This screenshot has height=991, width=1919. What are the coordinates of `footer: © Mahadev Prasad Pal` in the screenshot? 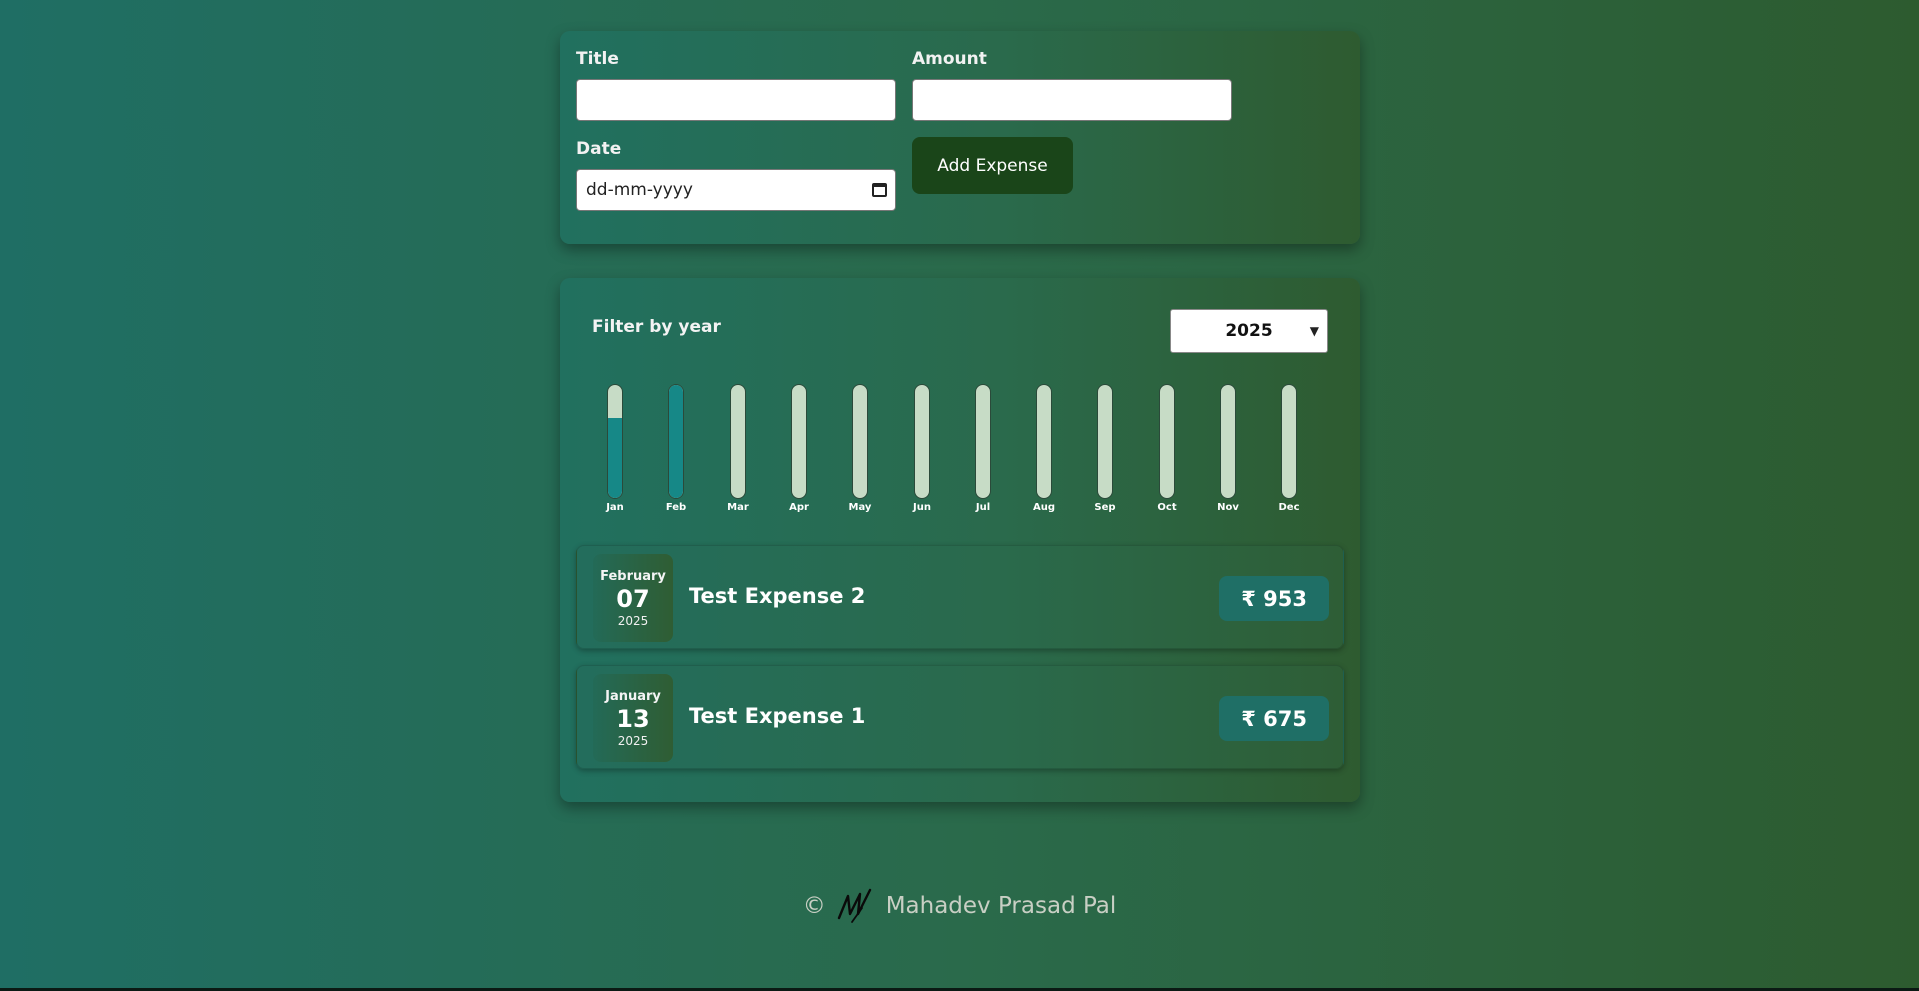 It's located at (959, 906).